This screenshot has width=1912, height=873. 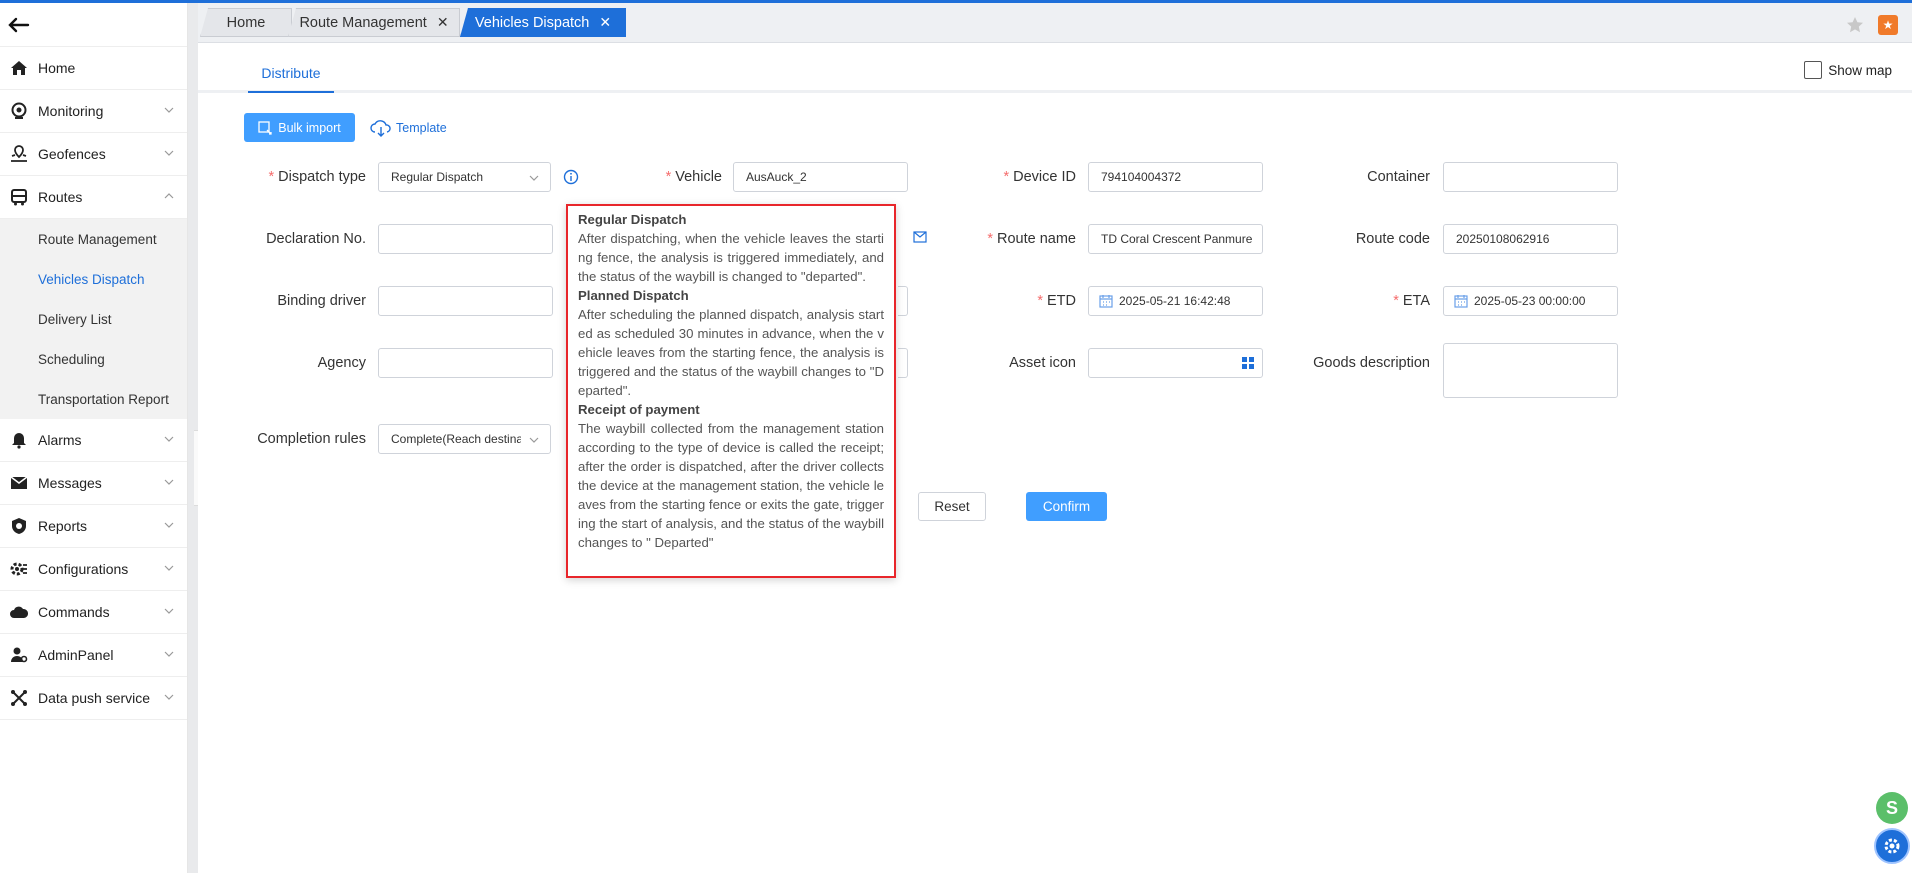 What do you see at coordinates (465, 363) in the screenshot?
I see `agency-input` at bounding box center [465, 363].